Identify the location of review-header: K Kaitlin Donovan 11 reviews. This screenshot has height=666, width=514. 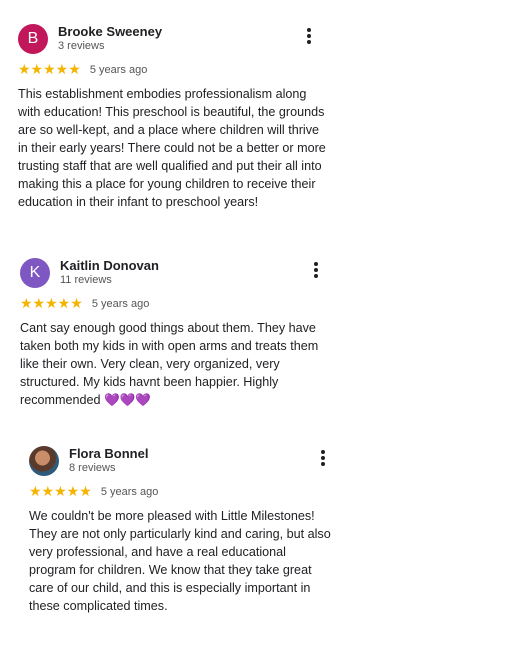
(175, 273).